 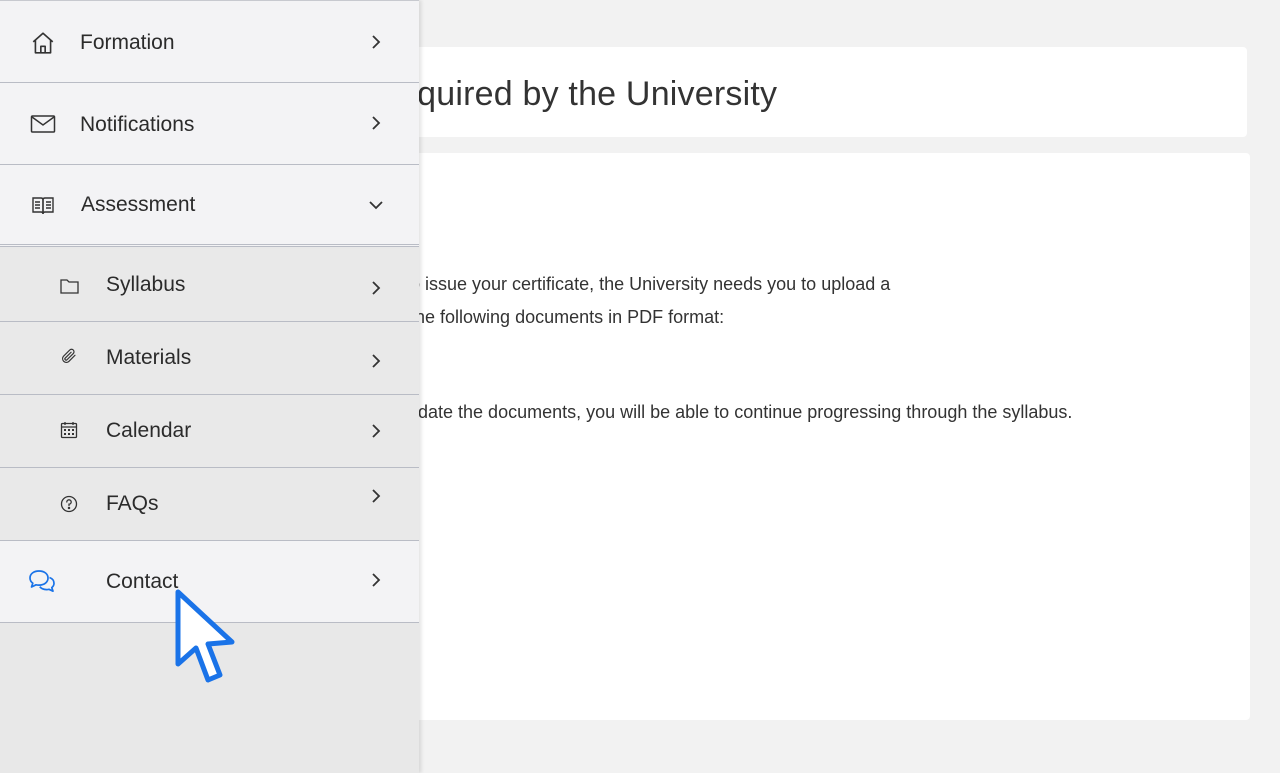 What do you see at coordinates (149, 357) in the screenshot?
I see `sidebar-item-label: Materials` at bounding box center [149, 357].